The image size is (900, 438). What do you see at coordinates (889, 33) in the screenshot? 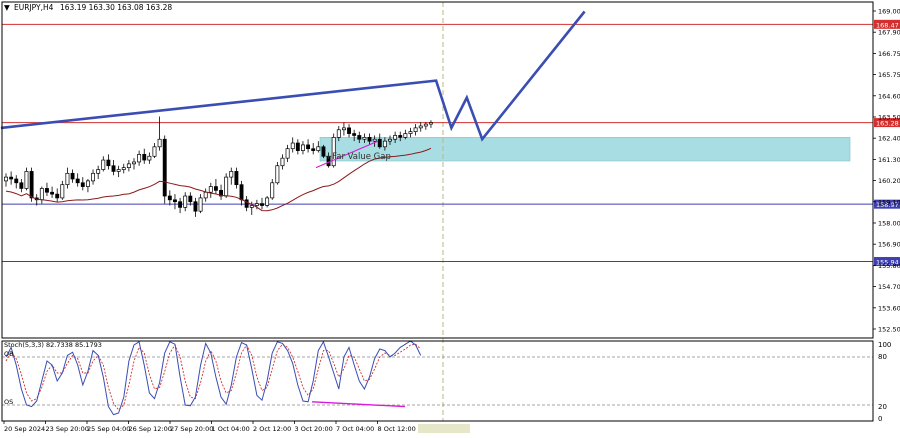
I see `price-tick-label-1: 167.90` at bounding box center [889, 33].